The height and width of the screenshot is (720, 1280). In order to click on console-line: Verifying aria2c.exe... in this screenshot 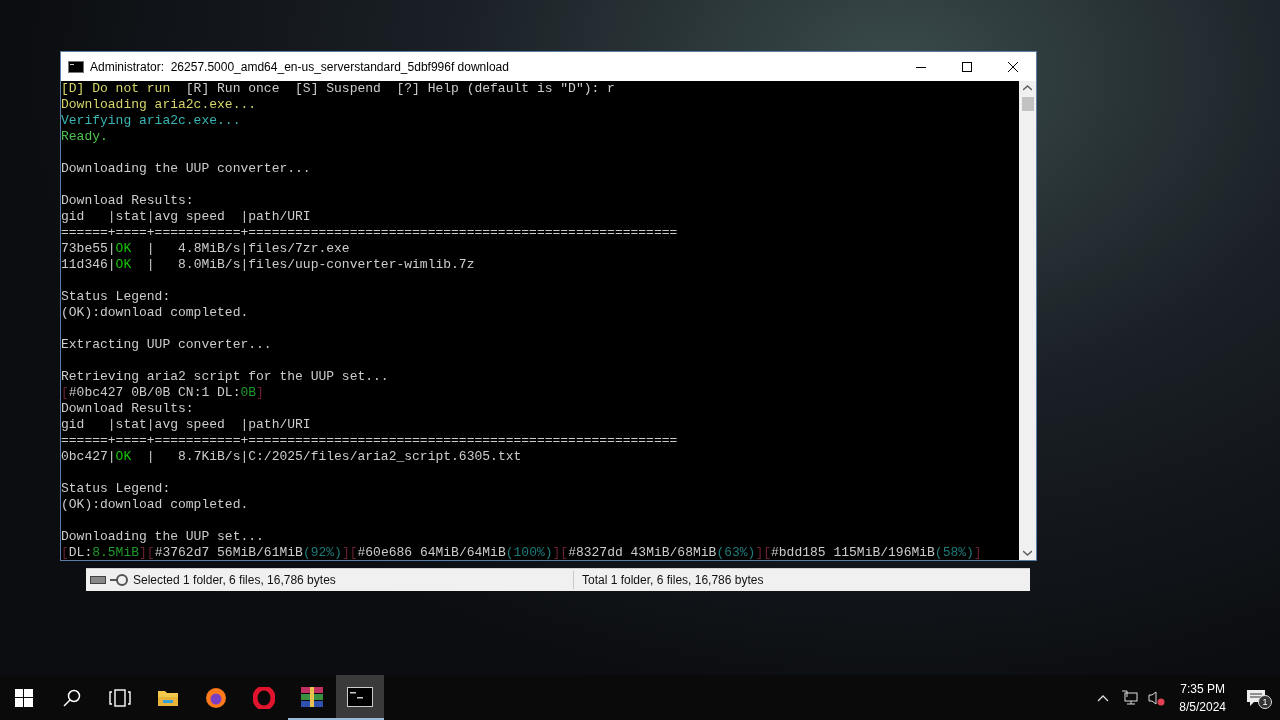, I will do `click(151, 121)`.